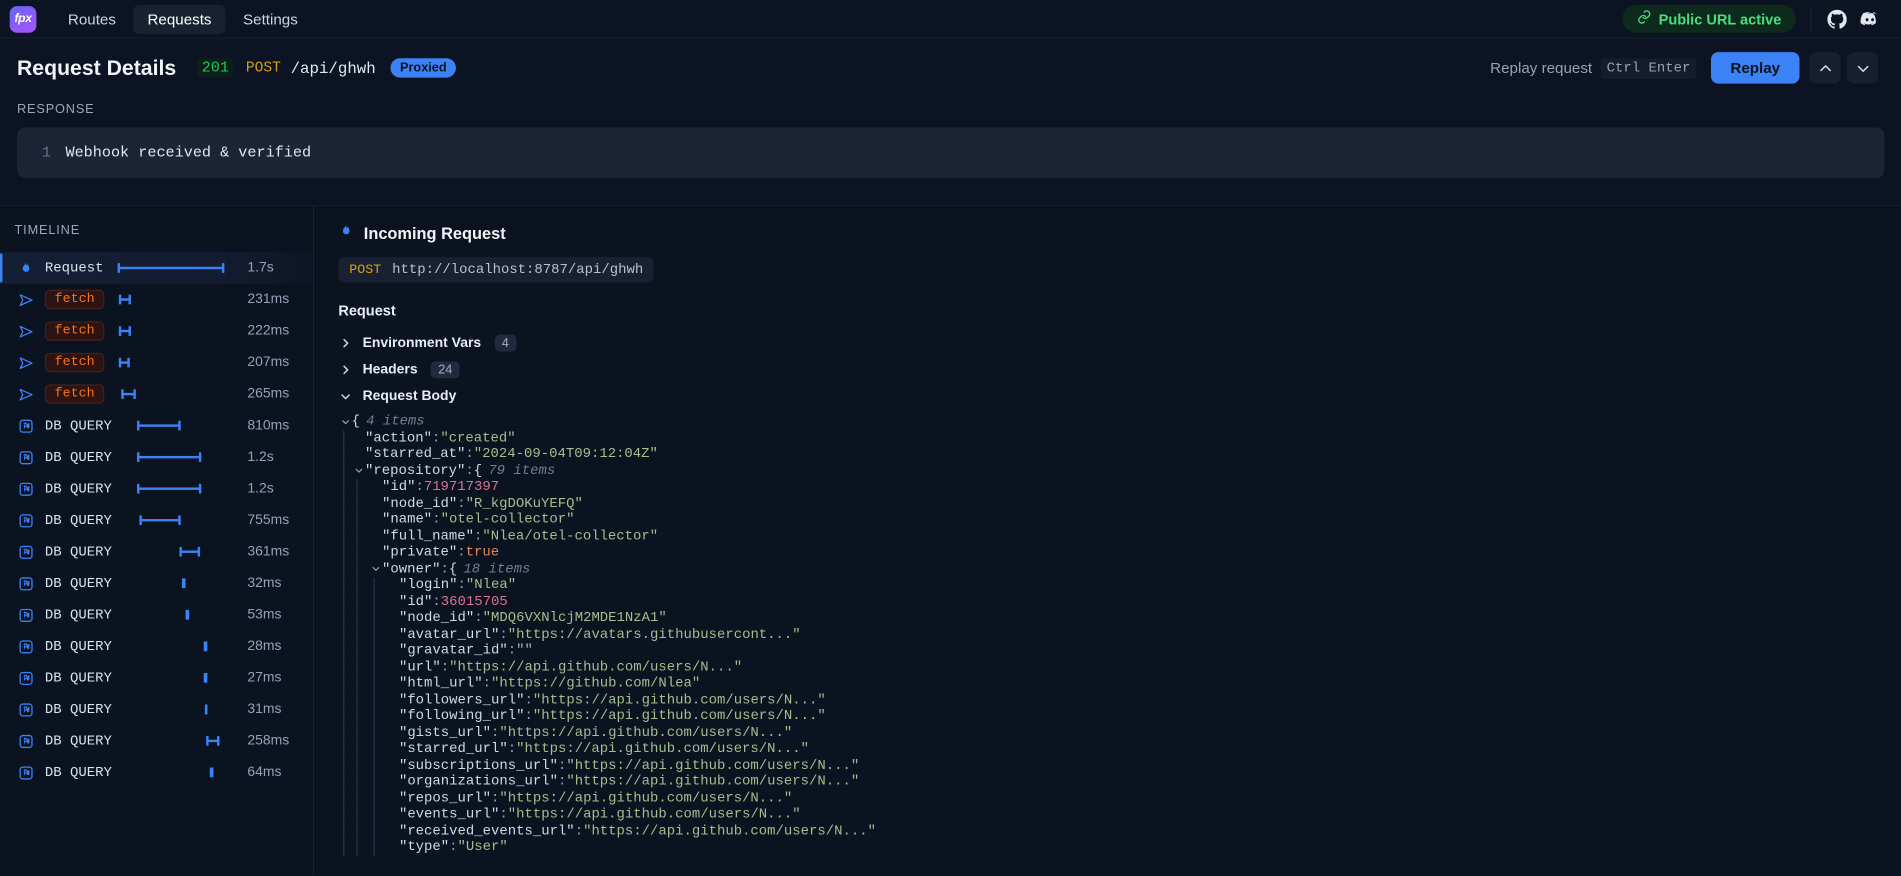 This screenshot has width=1901, height=876. I want to click on json-key: "html_url", so click(440, 683).